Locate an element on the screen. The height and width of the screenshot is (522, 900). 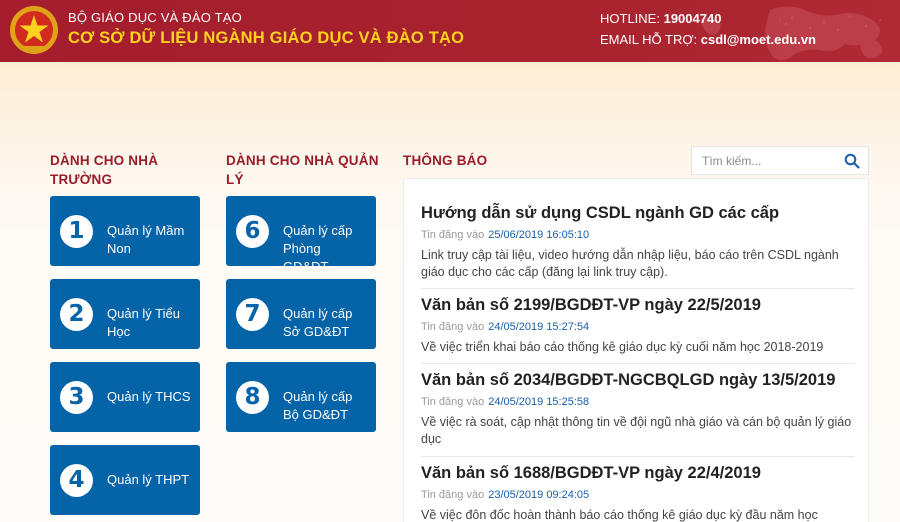
tile-label-line1: Quản lý THCS is located at coordinates (149, 396).